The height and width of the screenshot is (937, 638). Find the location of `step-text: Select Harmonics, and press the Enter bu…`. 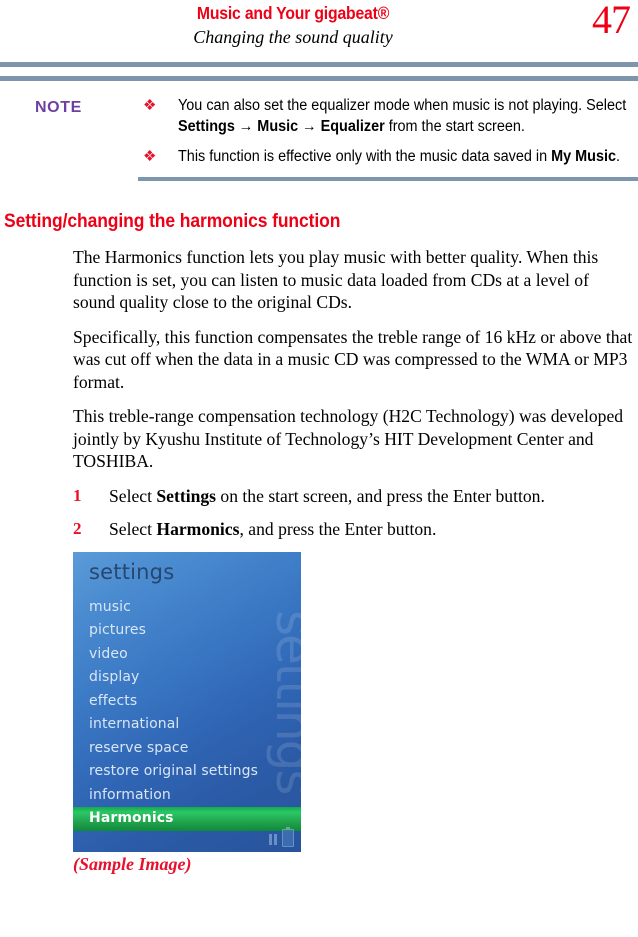

step-text: Select Harmonics, and press the Enter bu… is located at coordinates (272, 529).